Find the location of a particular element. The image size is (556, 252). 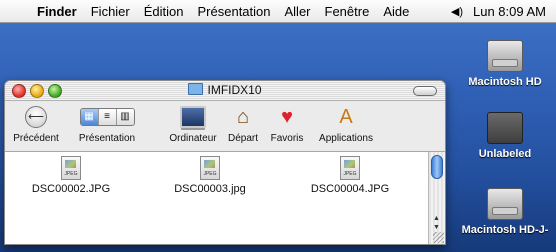

menu-clock: Lun 8:09 AM is located at coordinates (512, 11).